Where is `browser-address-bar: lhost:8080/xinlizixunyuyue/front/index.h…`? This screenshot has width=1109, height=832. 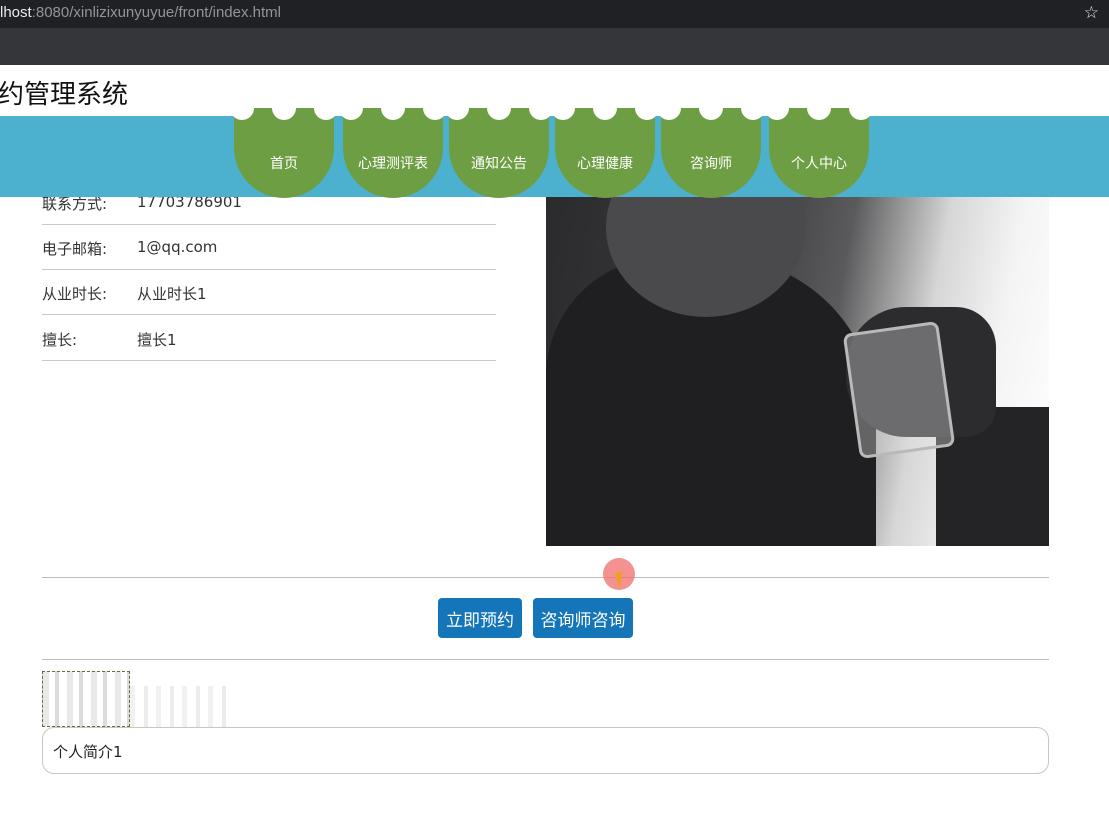 browser-address-bar: lhost:8080/xinlizixunyuyue/front/index.h… is located at coordinates (554, 14).